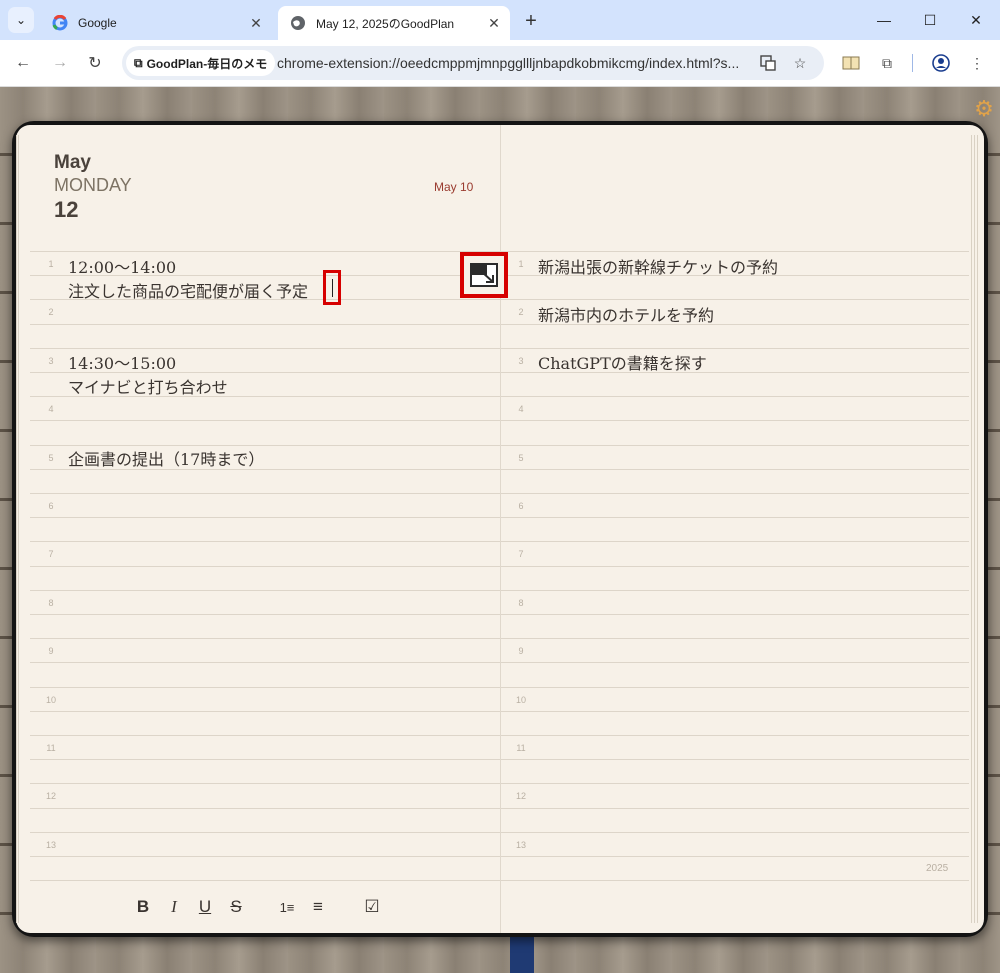 This screenshot has width=1000, height=973. What do you see at coordinates (122, 266) in the screenshot?
I see `entry-time-1: 12:00〜14:00` at bounding box center [122, 266].